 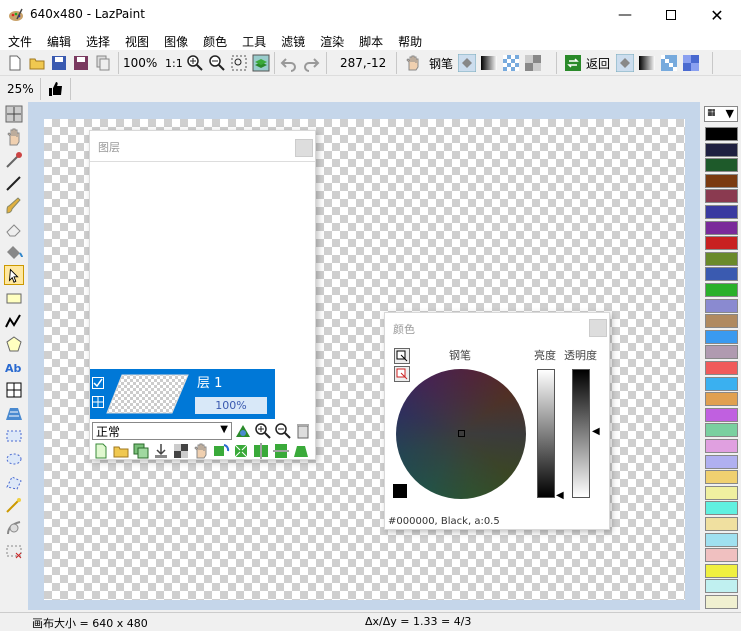 I want to click on deselect-icon, so click(x=14, y=551).